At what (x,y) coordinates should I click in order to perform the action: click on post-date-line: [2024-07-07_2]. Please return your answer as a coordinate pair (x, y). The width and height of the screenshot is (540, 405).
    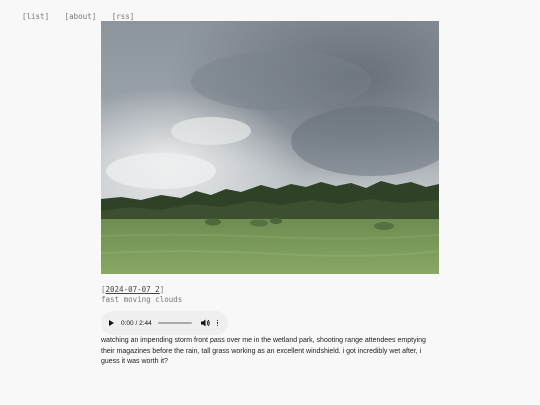
    Looking at the image, I should click on (141, 290).